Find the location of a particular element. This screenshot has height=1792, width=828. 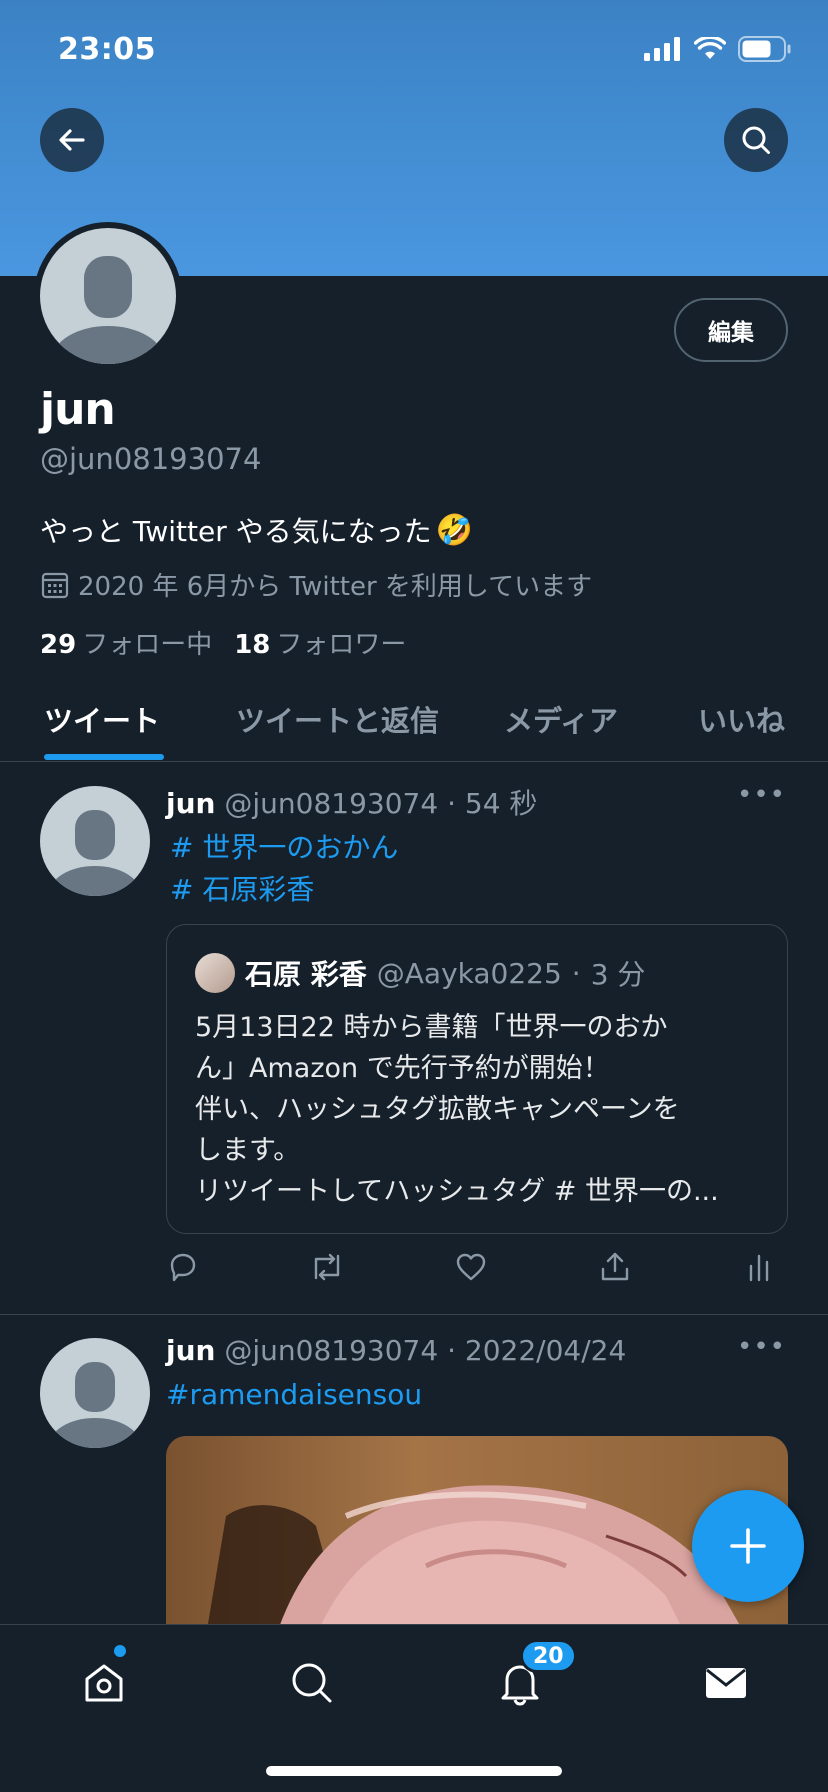

follow-stats: 29 フォロー中 18 フォロワー is located at coordinates (223, 642).